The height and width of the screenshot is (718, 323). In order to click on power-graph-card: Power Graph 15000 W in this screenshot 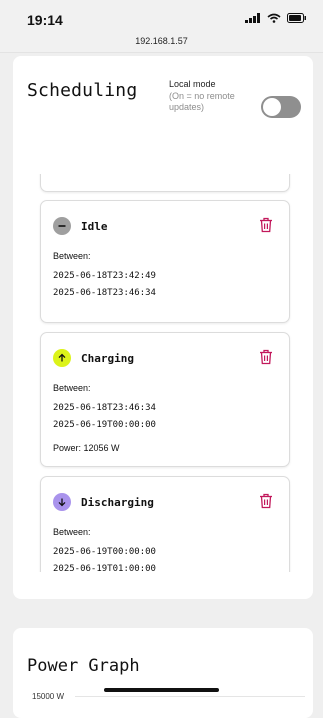, I will do `click(163, 673)`.